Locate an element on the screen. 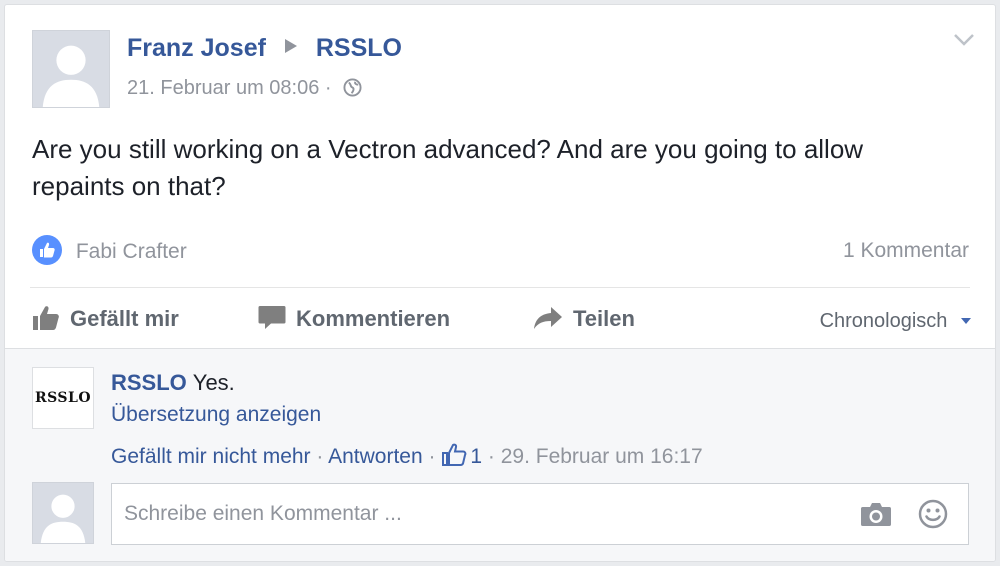 This screenshot has height=566, width=1000. comment-author-avatar: RSSLO is located at coordinates (63, 398).